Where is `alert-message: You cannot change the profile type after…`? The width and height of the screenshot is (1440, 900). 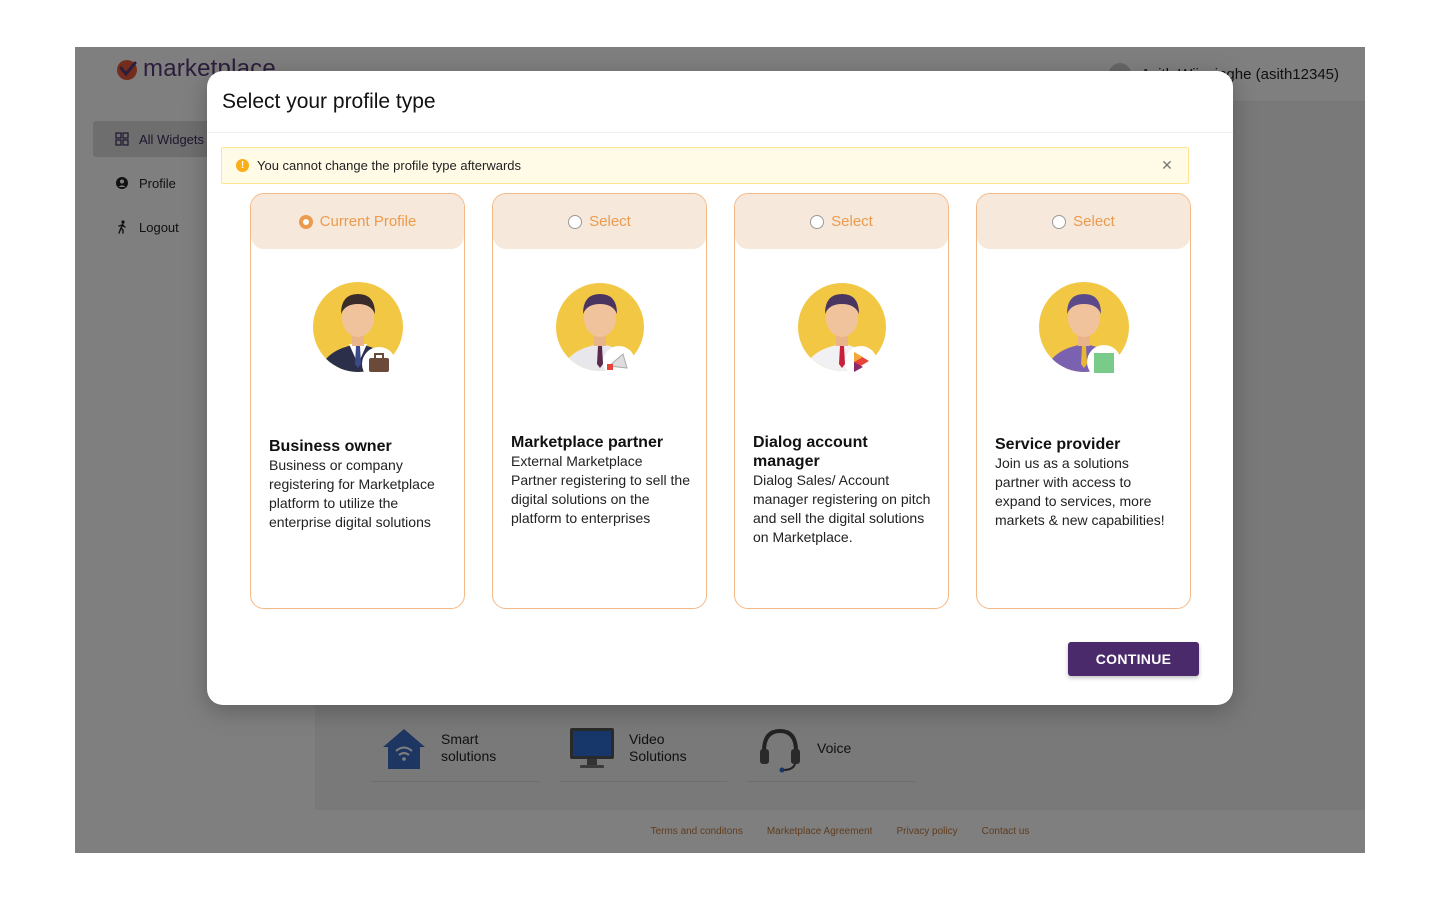 alert-message: You cannot change the profile type after… is located at coordinates (389, 165).